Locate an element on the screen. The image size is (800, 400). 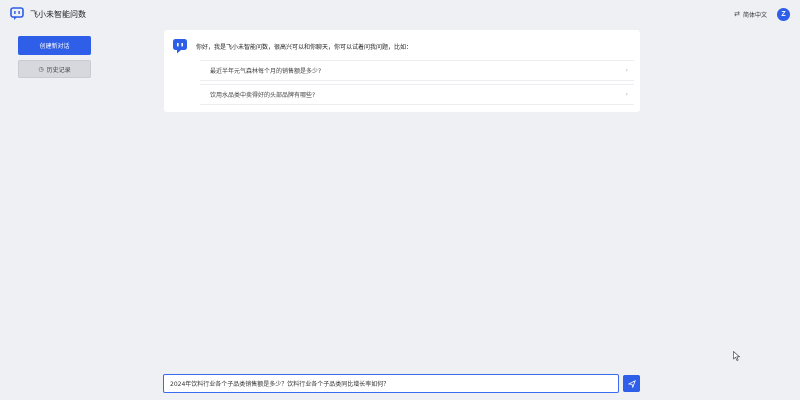
send-button is located at coordinates (631, 383).